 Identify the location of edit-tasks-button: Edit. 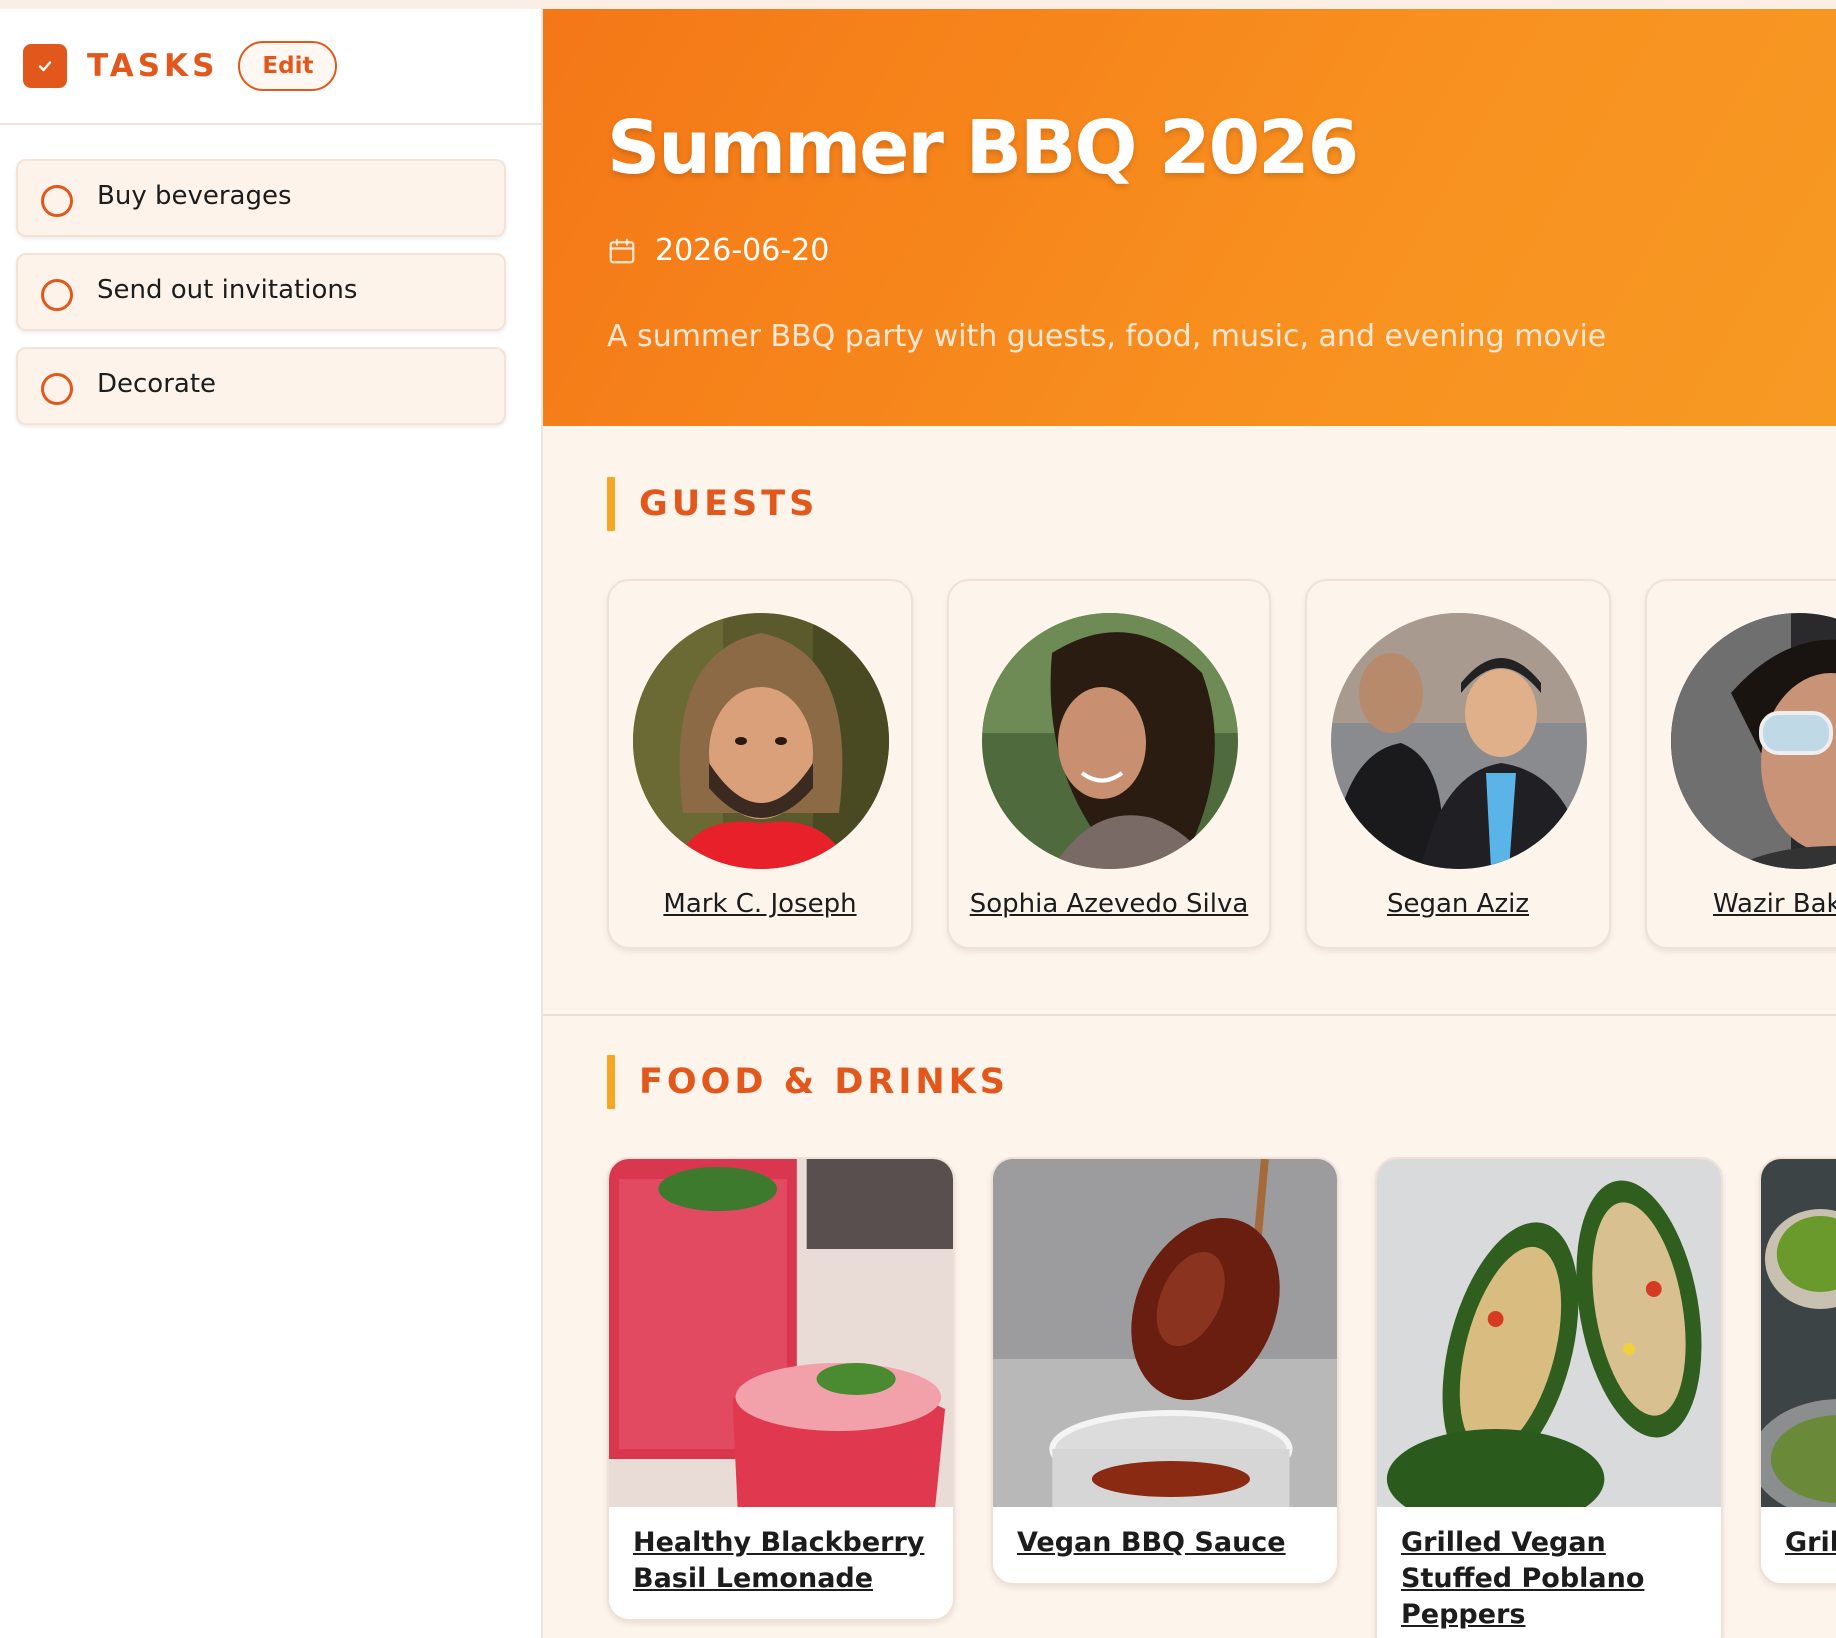
(288, 66).